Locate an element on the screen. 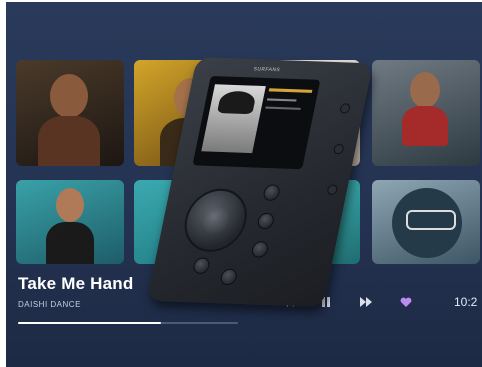  device-control-wheel is located at coordinates (215, 220).